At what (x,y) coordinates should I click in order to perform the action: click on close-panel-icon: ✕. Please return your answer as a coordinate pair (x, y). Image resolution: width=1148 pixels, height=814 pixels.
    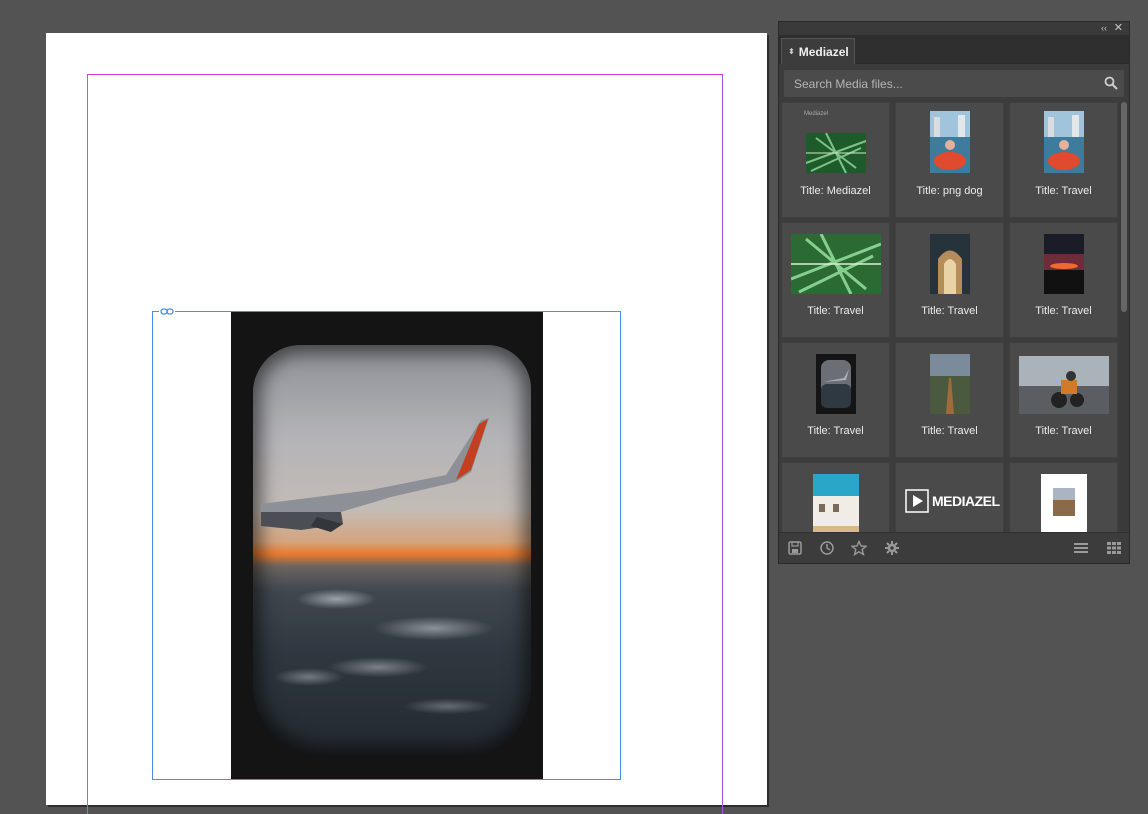
    Looking at the image, I should click on (1118, 28).